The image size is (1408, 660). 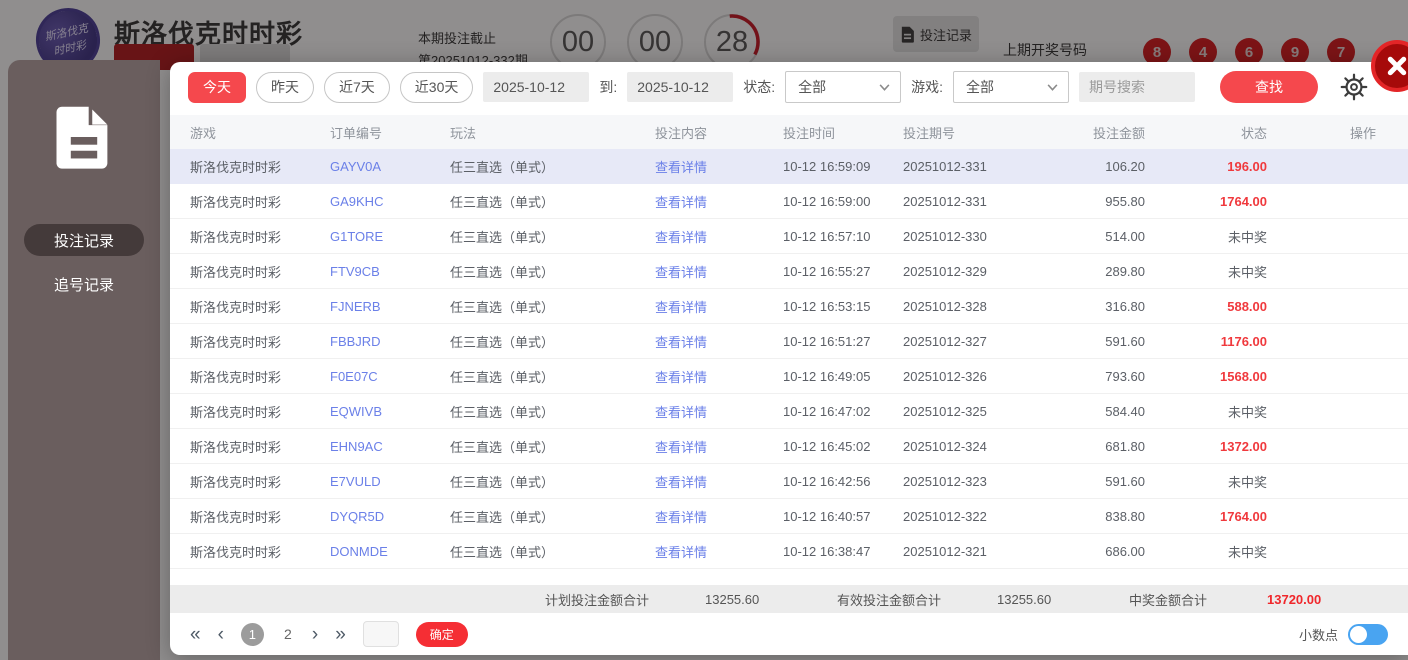 I want to click on date-from-input: 2025-10-12, so click(x=536, y=87).